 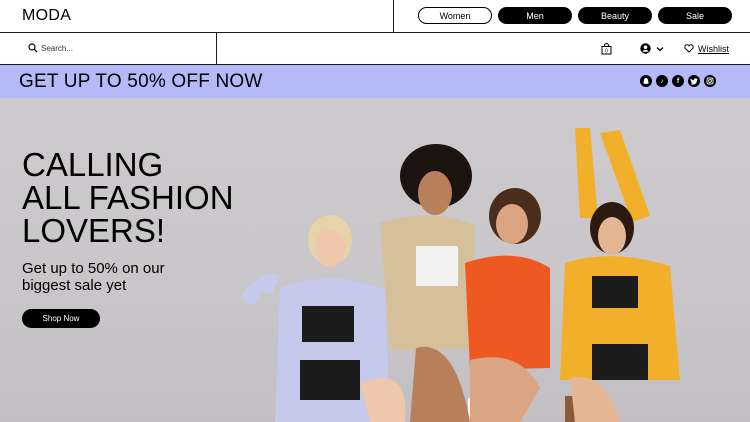 What do you see at coordinates (646, 81) in the screenshot?
I see `snapchat-icon` at bounding box center [646, 81].